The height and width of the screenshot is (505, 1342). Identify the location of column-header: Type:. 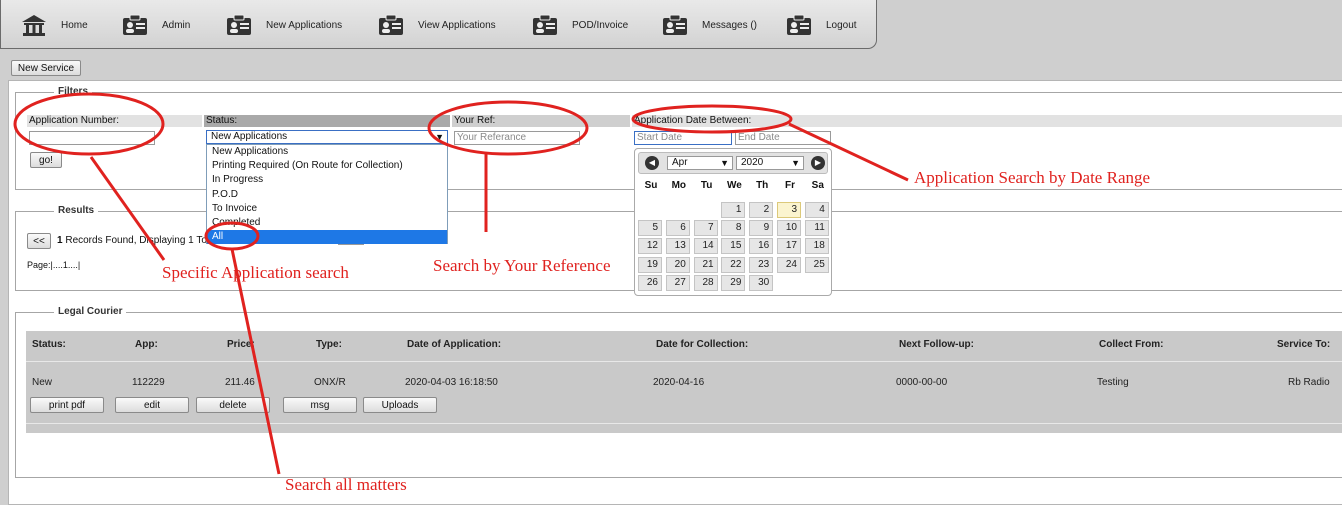
(329, 344).